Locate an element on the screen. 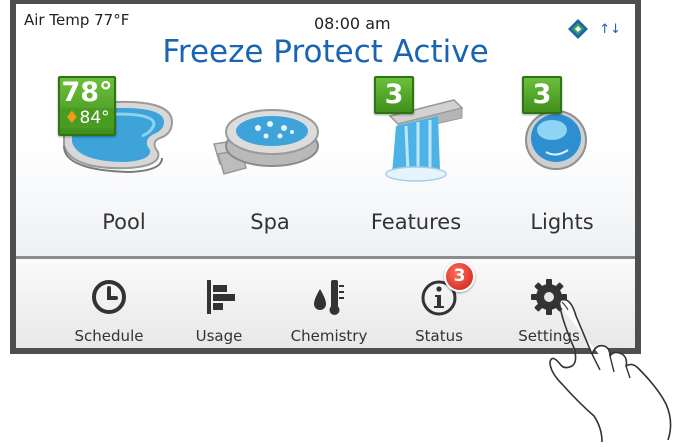 The image size is (686, 447). nav-status: 3 Status is located at coordinates (439, 303).